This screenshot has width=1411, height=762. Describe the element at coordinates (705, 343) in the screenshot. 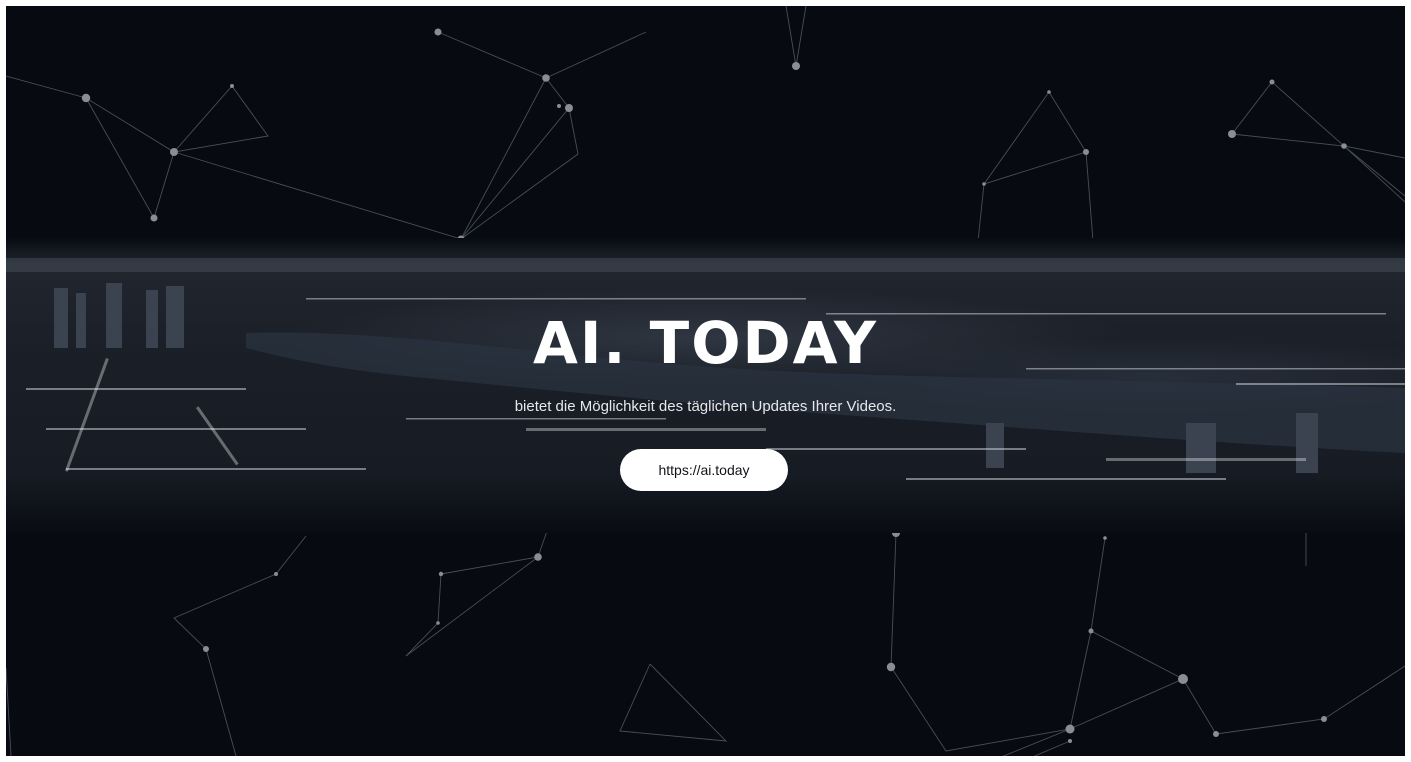

I see `channel-title: AI. TODAY` at that location.